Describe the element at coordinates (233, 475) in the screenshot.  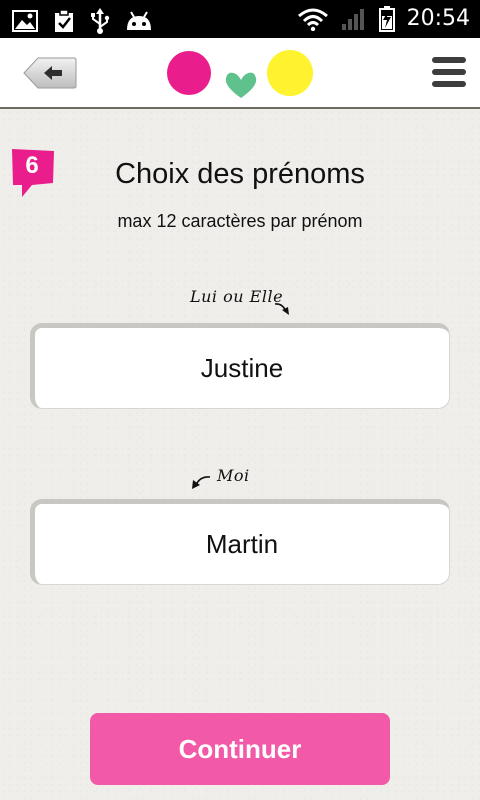
I see `self-name-label: Moi` at that location.